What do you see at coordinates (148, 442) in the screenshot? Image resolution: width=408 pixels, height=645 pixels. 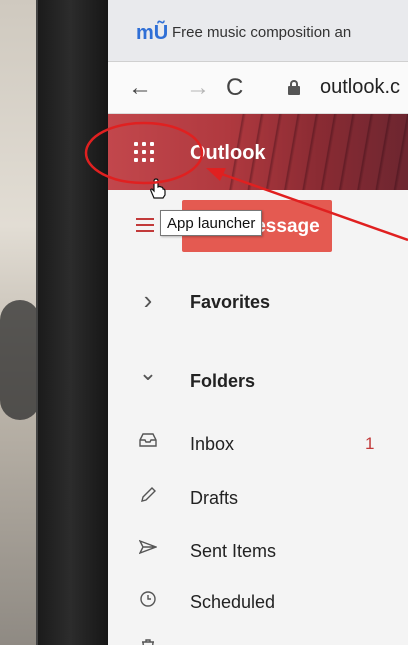 I see `inbox-icon` at bounding box center [148, 442].